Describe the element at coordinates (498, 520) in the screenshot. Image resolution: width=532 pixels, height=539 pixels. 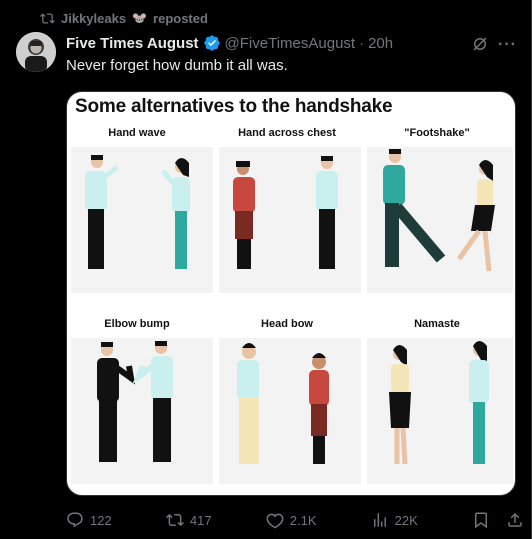
I see `right-actions` at that location.